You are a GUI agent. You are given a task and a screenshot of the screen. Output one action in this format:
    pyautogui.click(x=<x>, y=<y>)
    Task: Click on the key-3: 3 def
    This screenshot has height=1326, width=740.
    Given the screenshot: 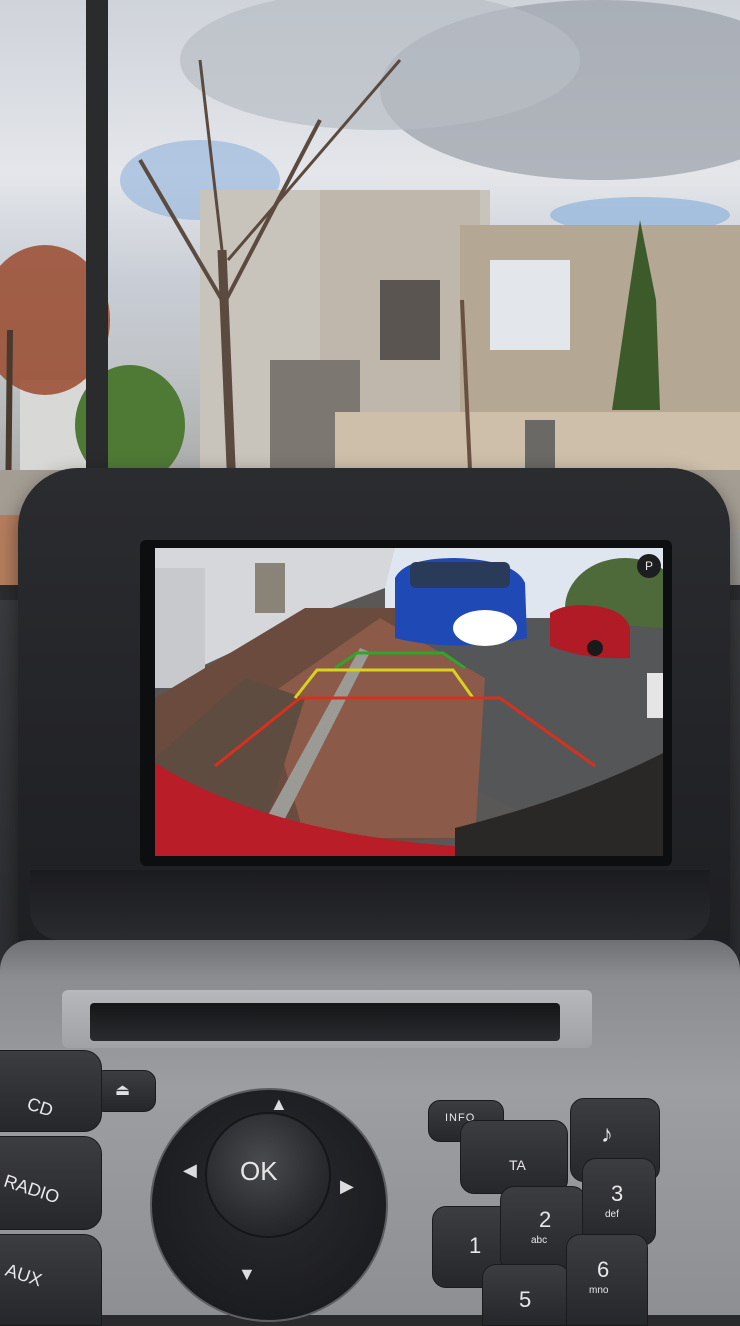 What is the action you would take?
    pyautogui.click(x=619, y=1202)
    